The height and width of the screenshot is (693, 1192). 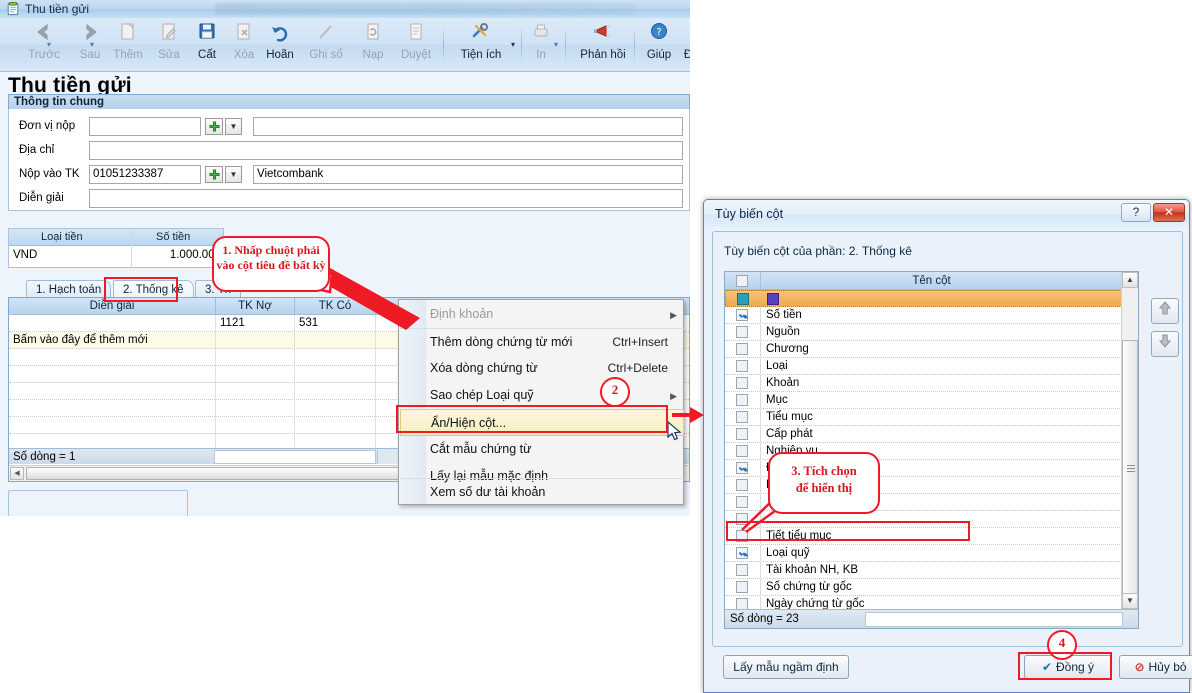 What do you see at coordinates (931, 349) in the screenshot?
I see `list-item: Chương` at bounding box center [931, 349].